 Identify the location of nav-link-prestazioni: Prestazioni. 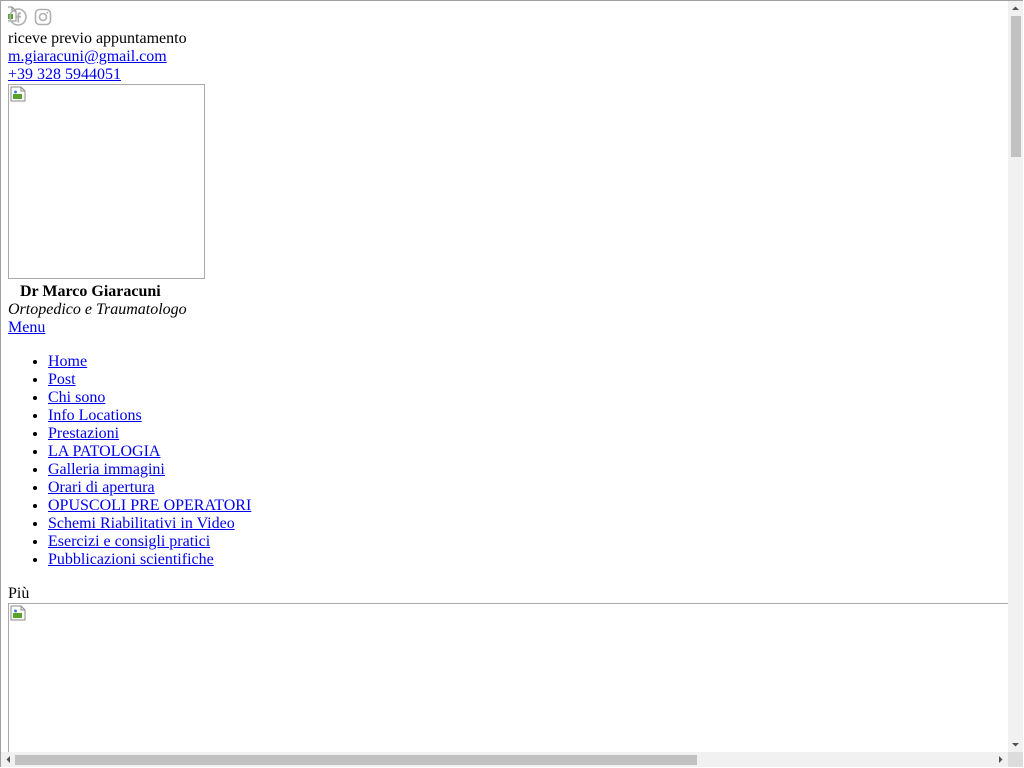
(83, 433).